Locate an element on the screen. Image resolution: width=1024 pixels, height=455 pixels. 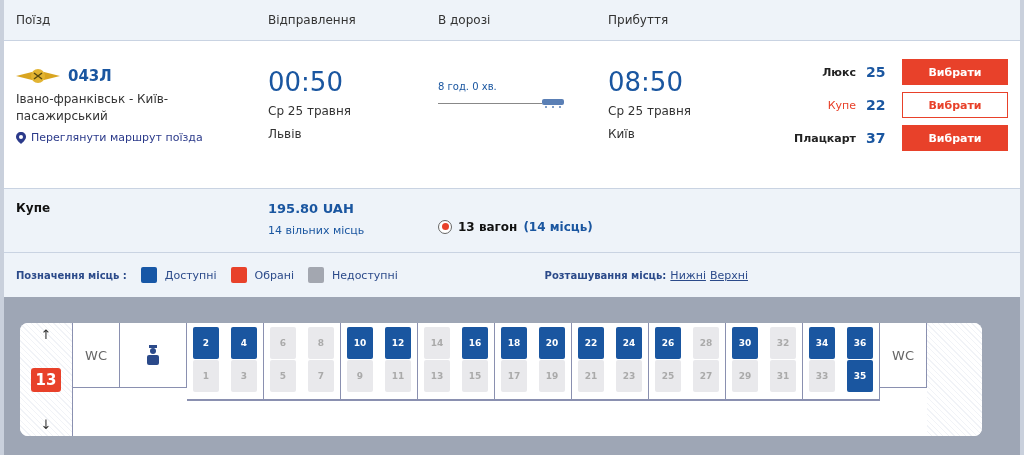
seat-count: 37 is located at coordinates (876, 138).